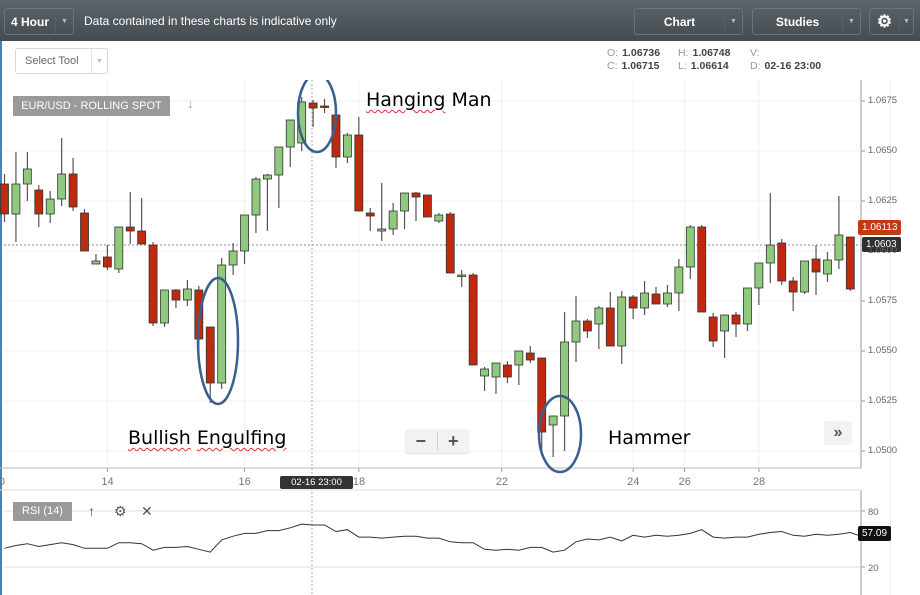 This screenshot has height=595, width=920. What do you see at coordinates (42, 511) in the screenshot?
I see `rsi-study-label: RSI (14)` at bounding box center [42, 511].